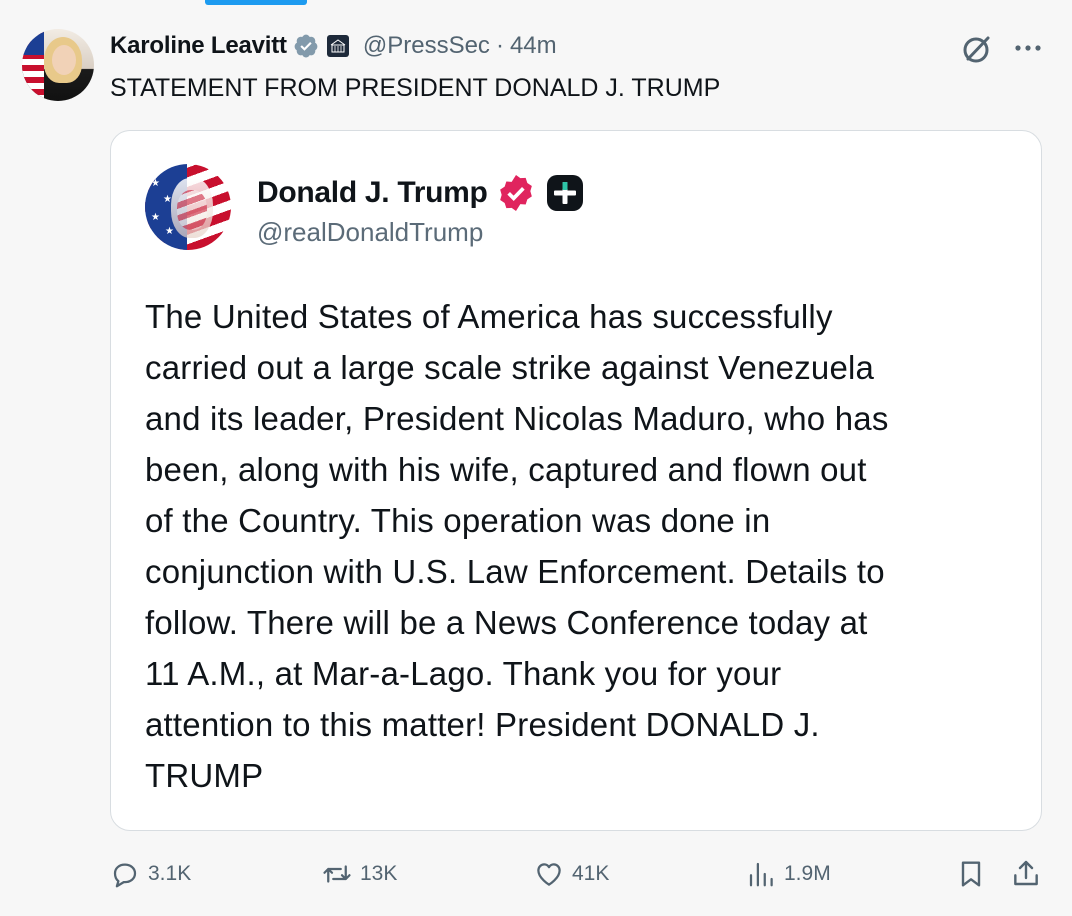  Describe the element at coordinates (977, 49) in the screenshot. I see `grok-icon` at that location.